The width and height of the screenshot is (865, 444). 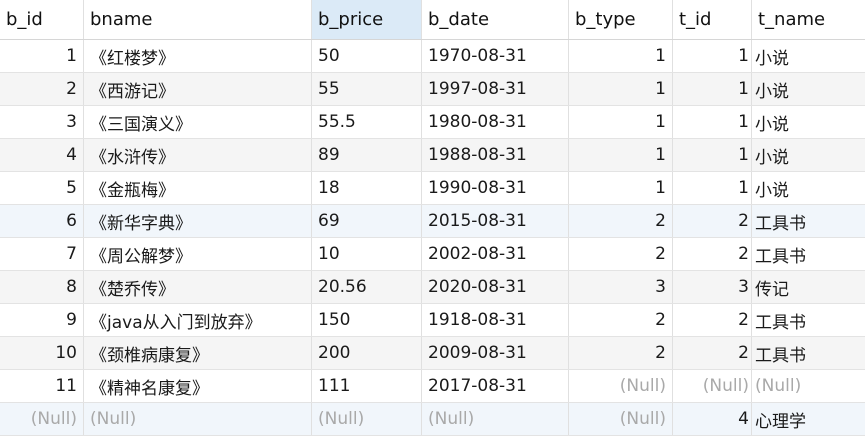 I want to click on cell-b_type: 3, so click(x=621, y=287).